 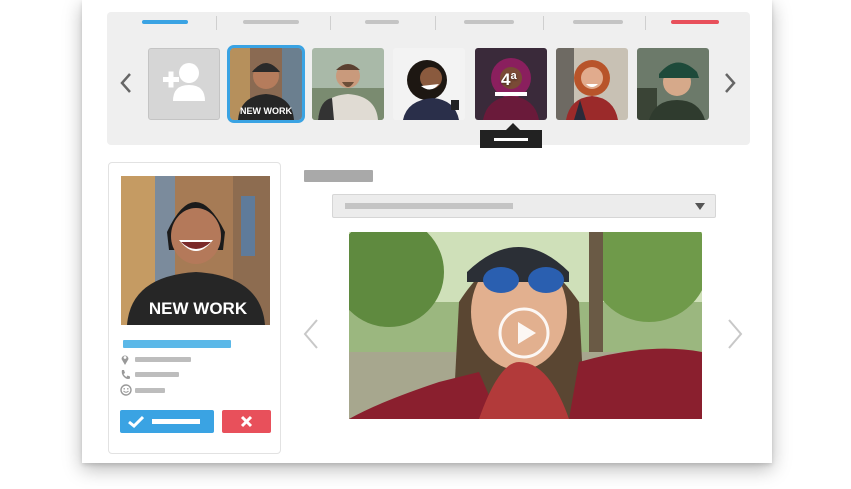 I want to click on profile-card: NEW WORK, so click(x=194, y=308).